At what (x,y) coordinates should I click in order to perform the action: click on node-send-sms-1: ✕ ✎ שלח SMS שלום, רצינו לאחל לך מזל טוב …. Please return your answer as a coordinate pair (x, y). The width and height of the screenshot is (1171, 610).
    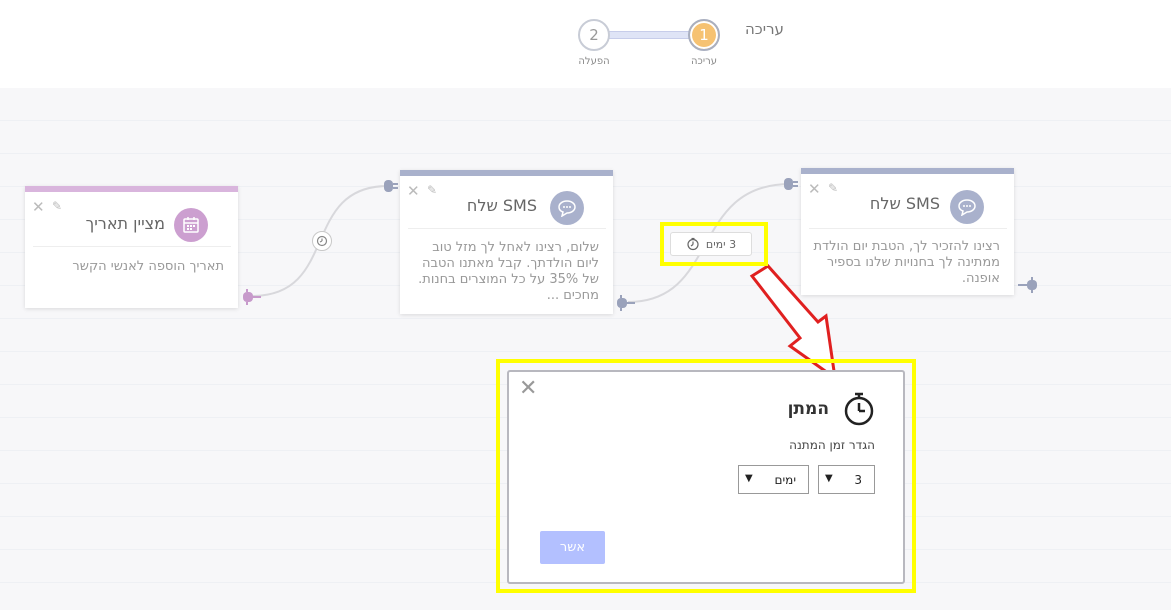
    Looking at the image, I should click on (506, 242).